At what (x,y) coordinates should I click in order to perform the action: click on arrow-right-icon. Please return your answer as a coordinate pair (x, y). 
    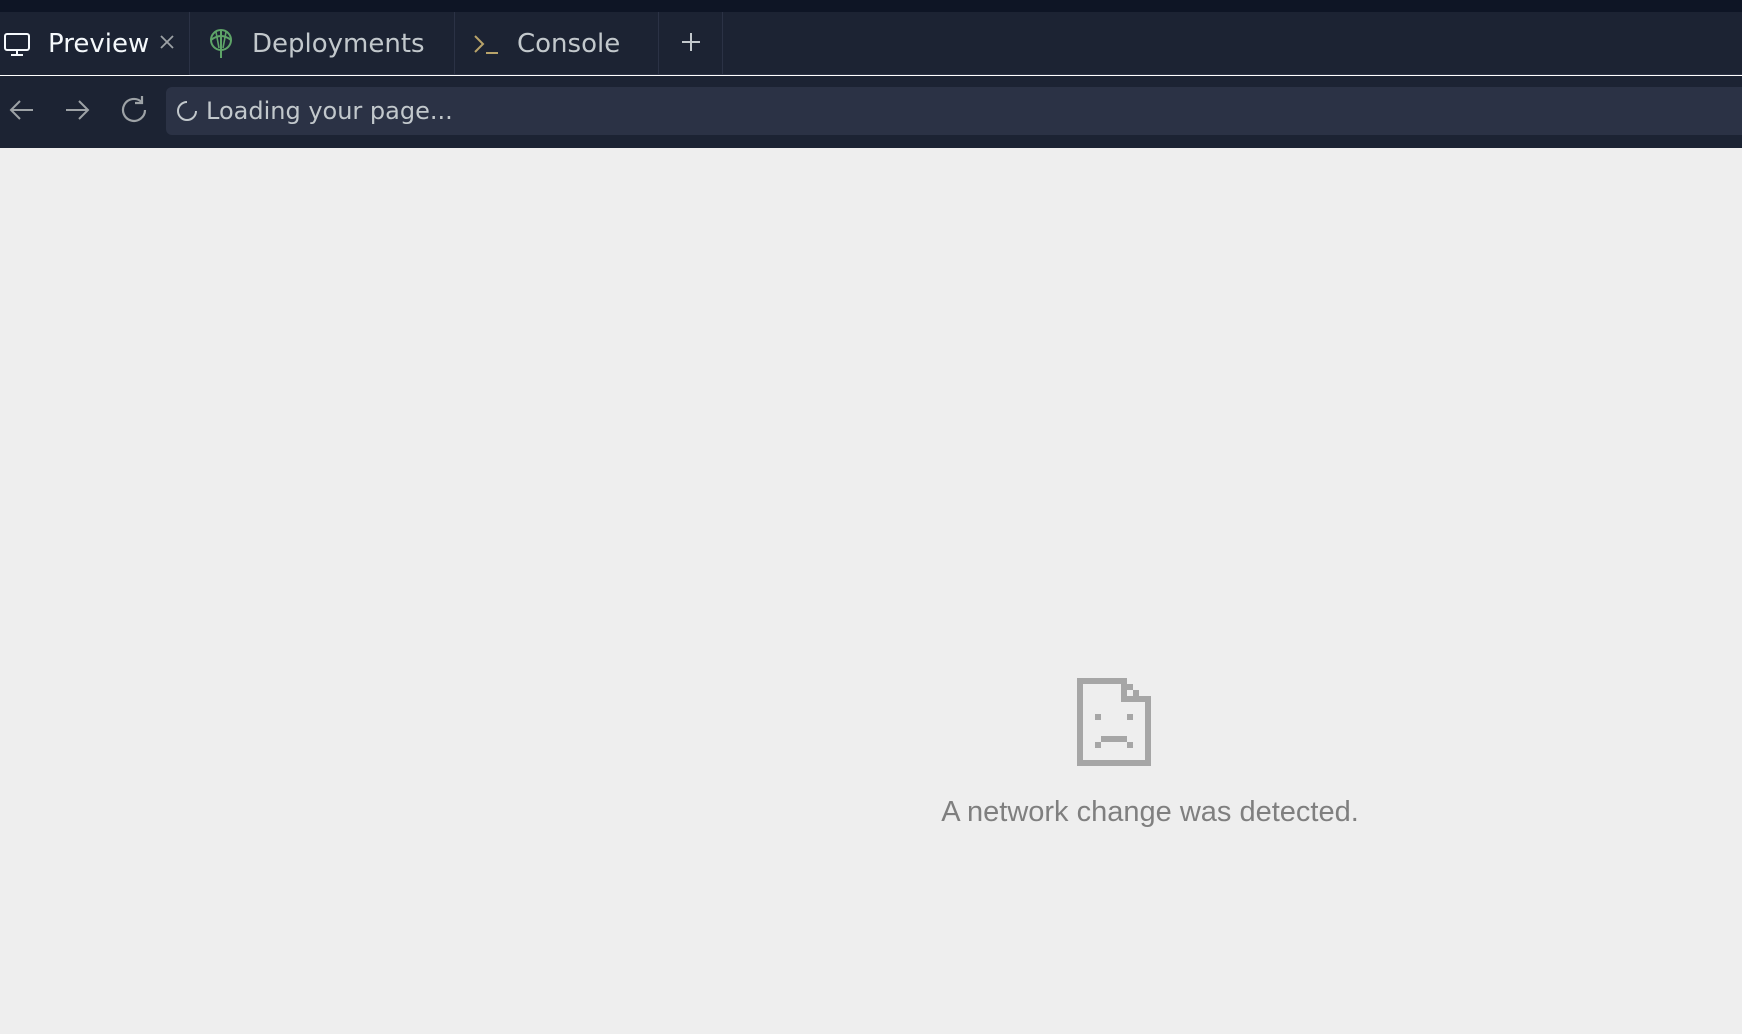
    Looking at the image, I should click on (77, 112).